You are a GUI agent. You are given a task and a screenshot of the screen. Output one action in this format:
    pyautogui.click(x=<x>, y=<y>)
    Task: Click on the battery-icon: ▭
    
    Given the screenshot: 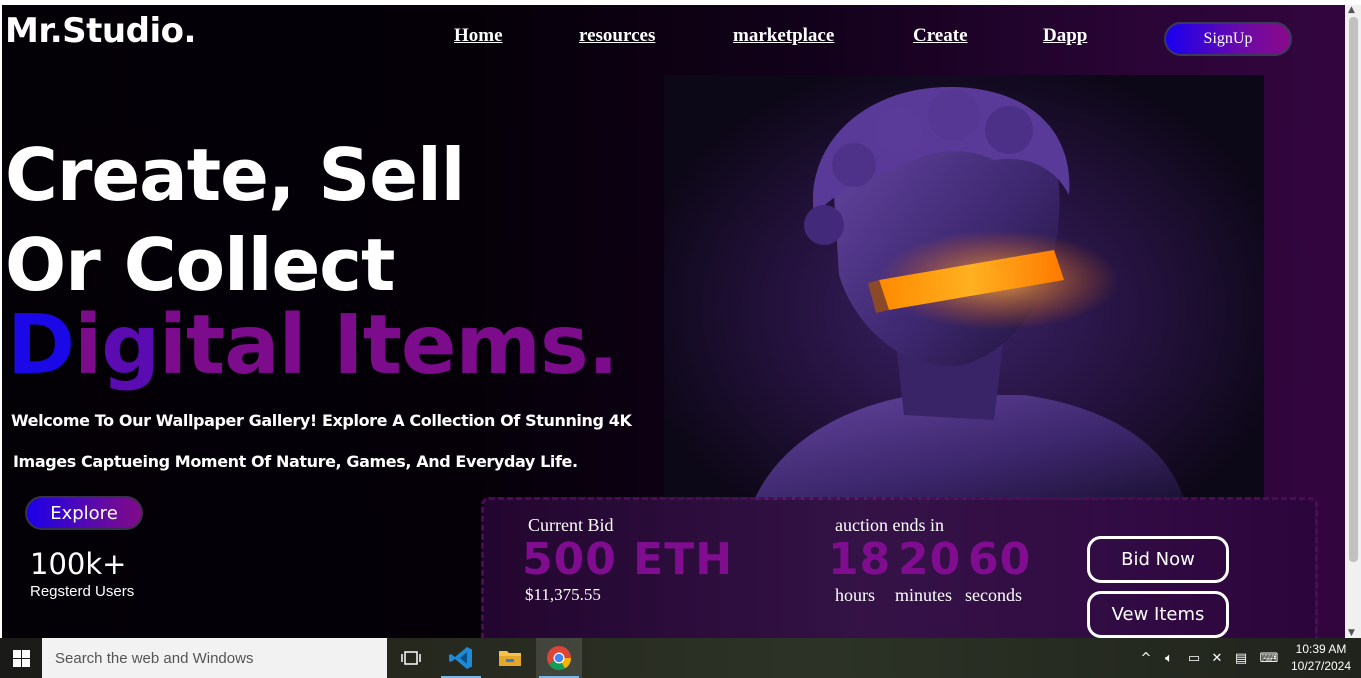 What is the action you would take?
    pyautogui.click(x=1194, y=658)
    